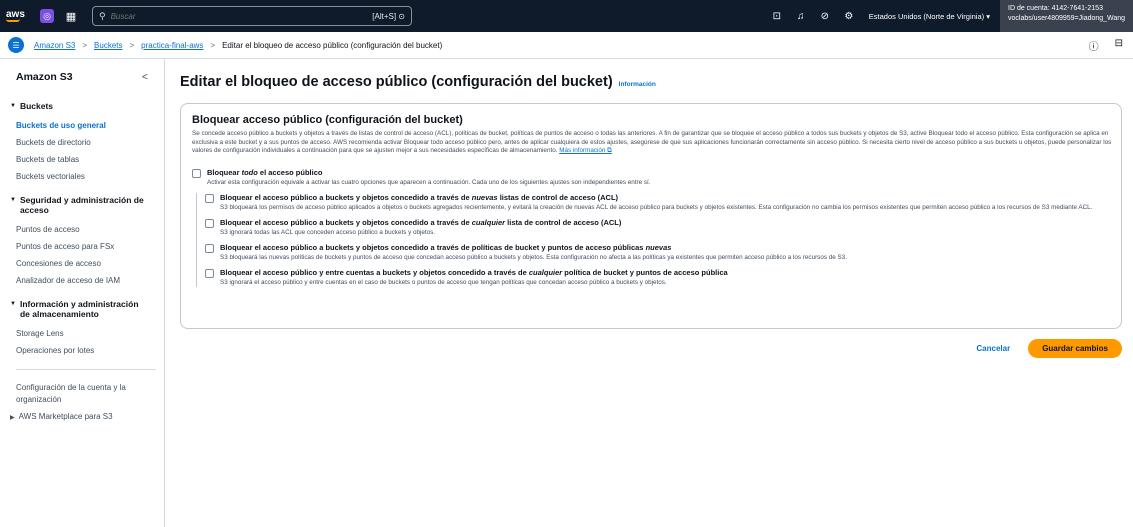  Describe the element at coordinates (82, 159) in the screenshot. I see `sidebar-item-buckets-tablas: Buckets de tablas` at that location.